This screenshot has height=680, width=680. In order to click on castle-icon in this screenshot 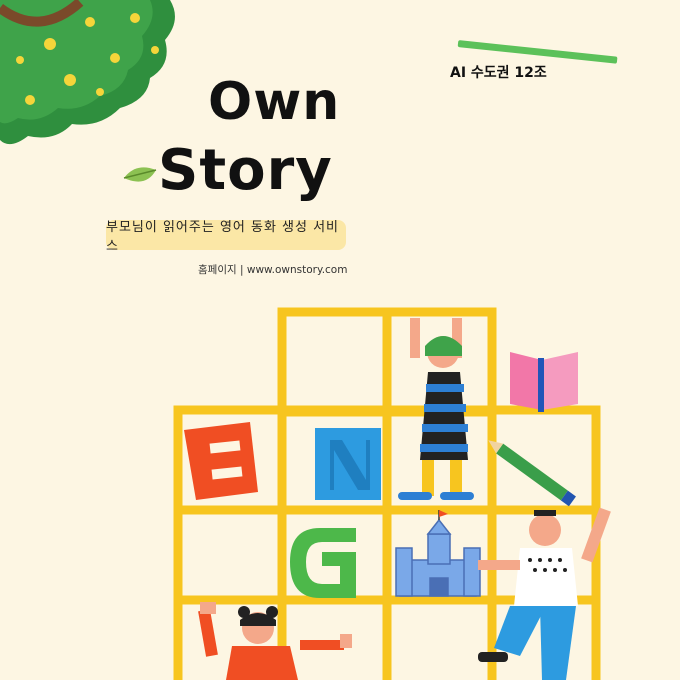, I will do `click(438, 553)`.